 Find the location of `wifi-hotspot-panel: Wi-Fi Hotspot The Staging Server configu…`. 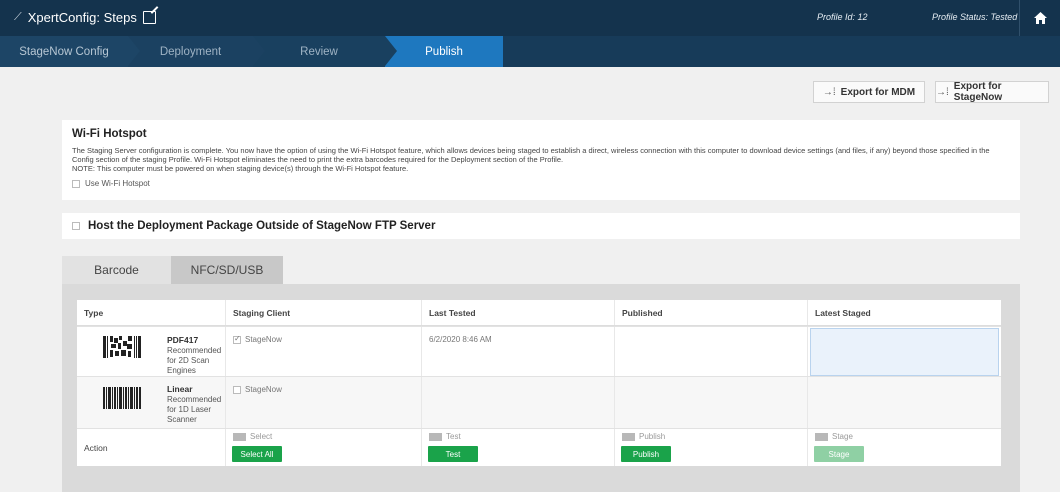

wifi-hotspot-panel: Wi-Fi Hotspot The Staging Server configu… is located at coordinates (541, 160).